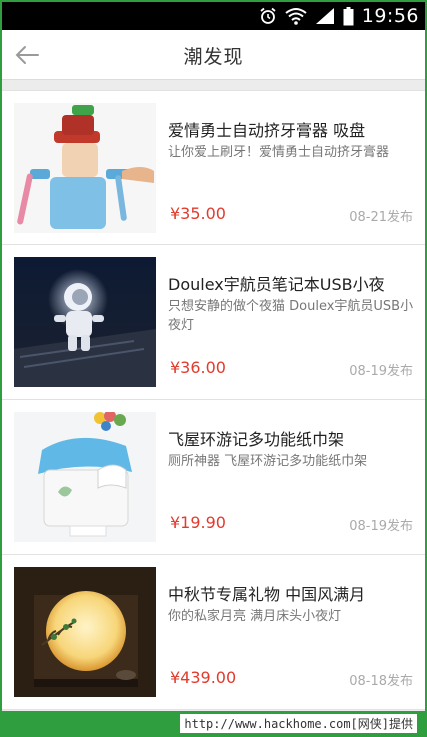 Image resolution: width=427 pixels, height=737 pixels. Describe the element at coordinates (198, 522) in the screenshot. I see `product-price: ¥19.90` at that location.